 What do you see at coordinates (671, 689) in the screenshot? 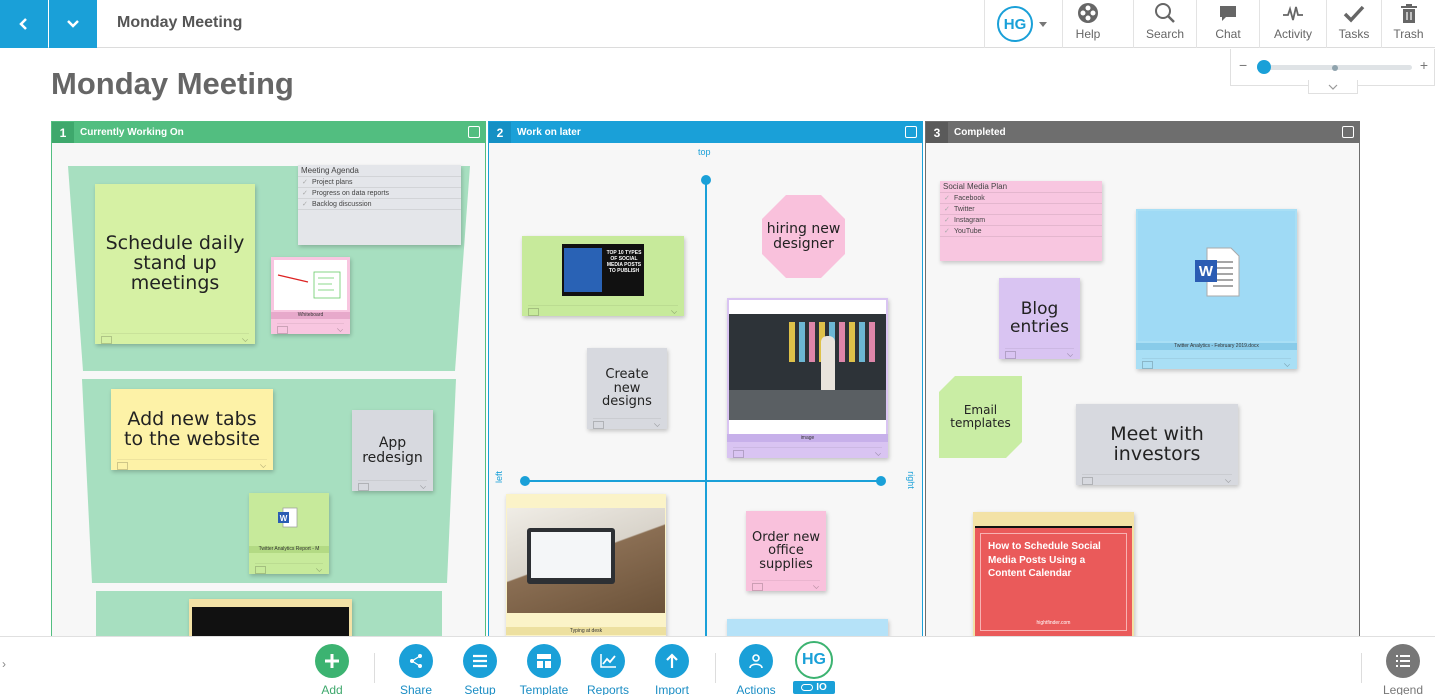
I see `import-label: Import` at bounding box center [671, 689].